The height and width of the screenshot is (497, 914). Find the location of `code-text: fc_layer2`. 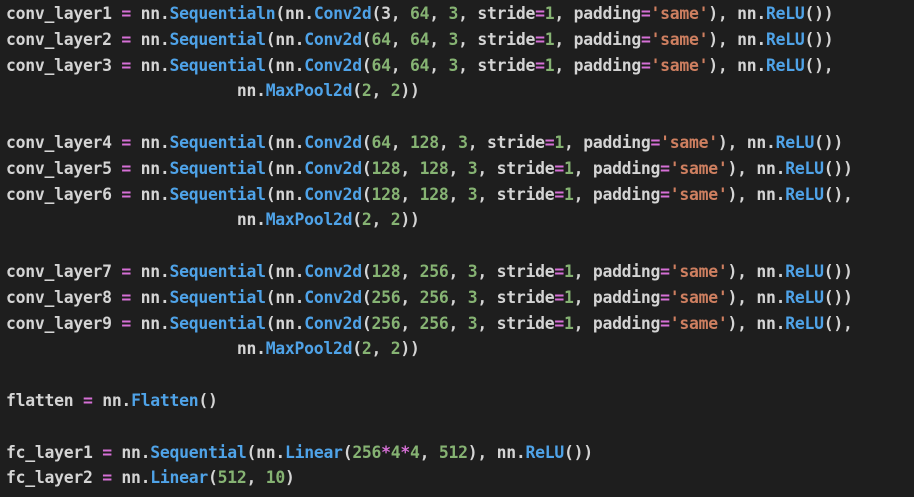

code-text: fc_layer2 is located at coordinates (54, 478).